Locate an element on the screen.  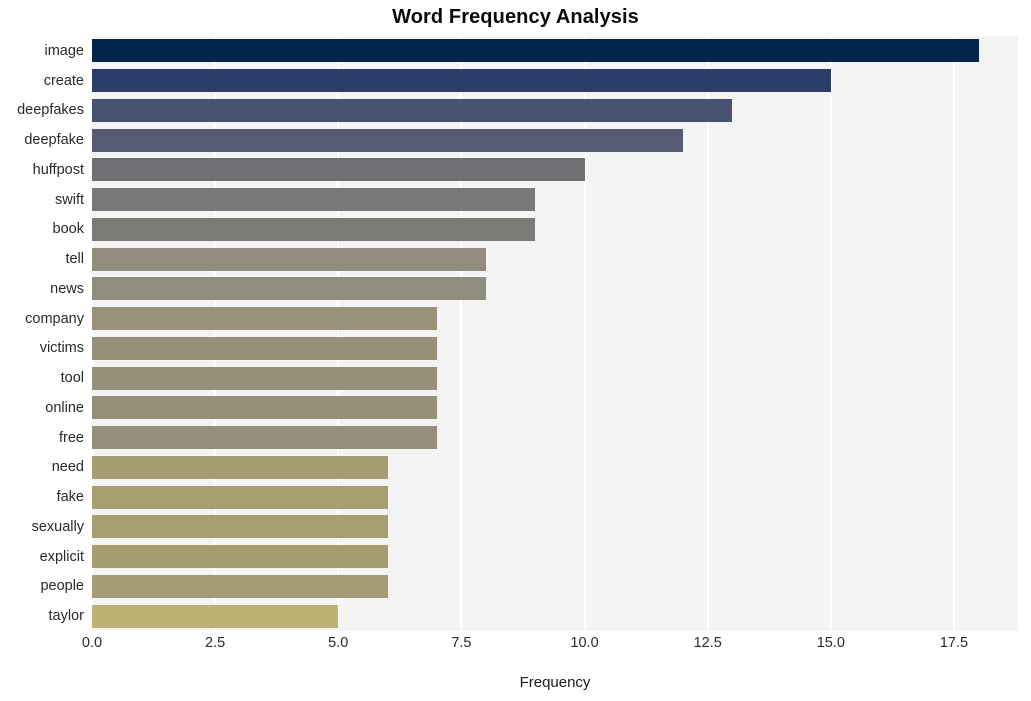
y-tick-label-tell: tell is located at coordinates (74, 259).